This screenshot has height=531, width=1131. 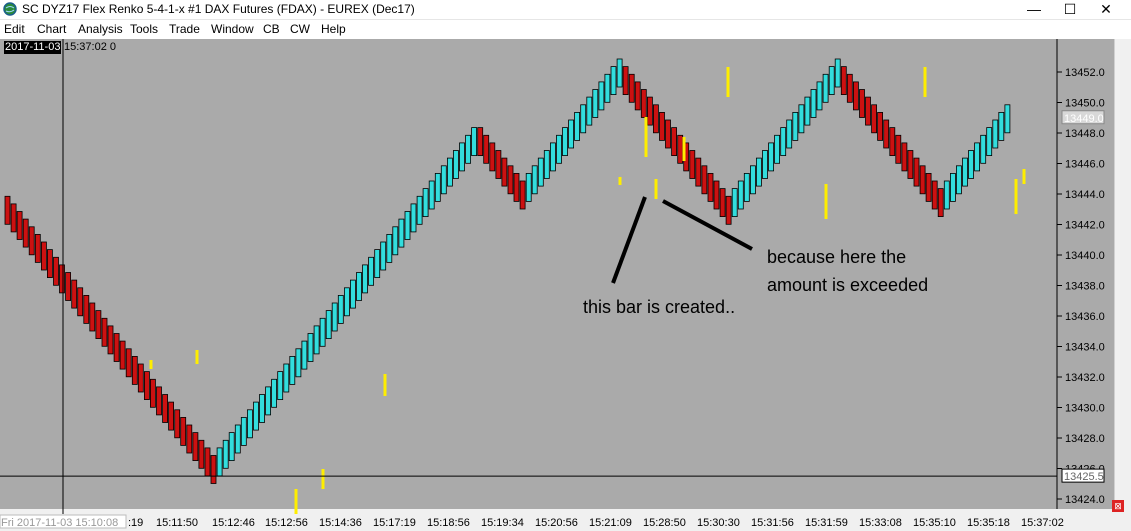 What do you see at coordinates (135, 523) in the screenshot?
I see `x-tick-label-0: :19` at bounding box center [135, 523].